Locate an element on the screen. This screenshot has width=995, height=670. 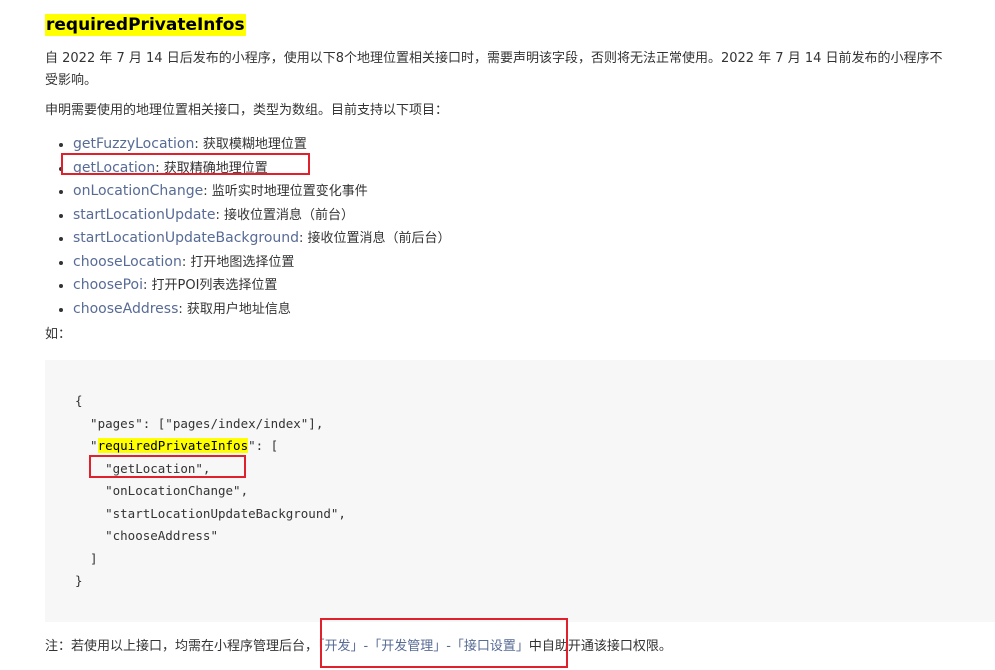
code-token: ": [ is located at coordinates (263, 445).